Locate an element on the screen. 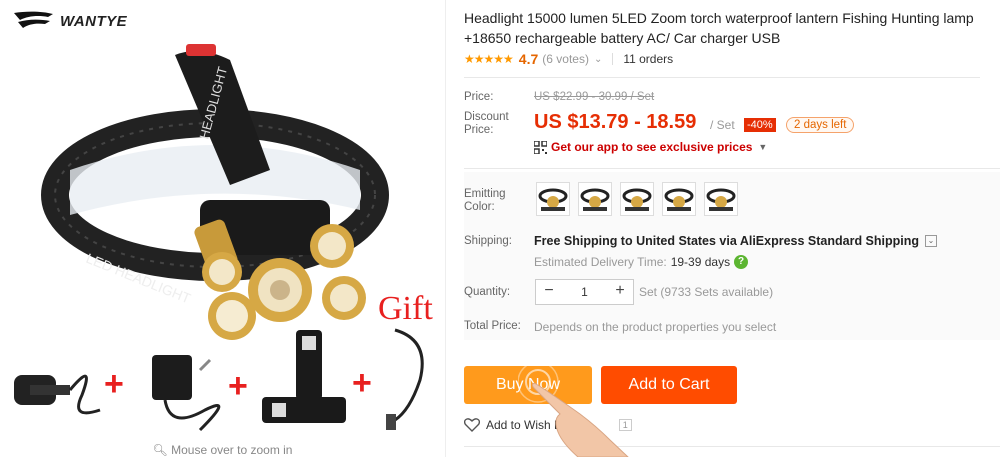  magnifier-icon: 🔍︎ is located at coordinates (160, 450).